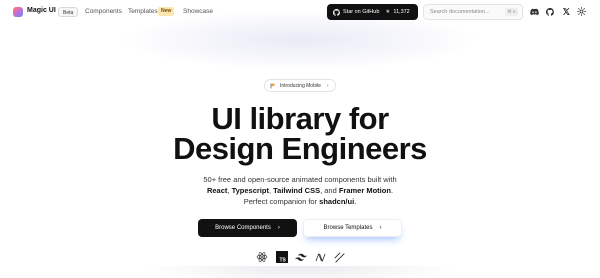 The image size is (600, 278). What do you see at coordinates (300, 148) in the screenshot?
I see `hero-title-line2: Design Engineers` at bounding box center [300, 148].